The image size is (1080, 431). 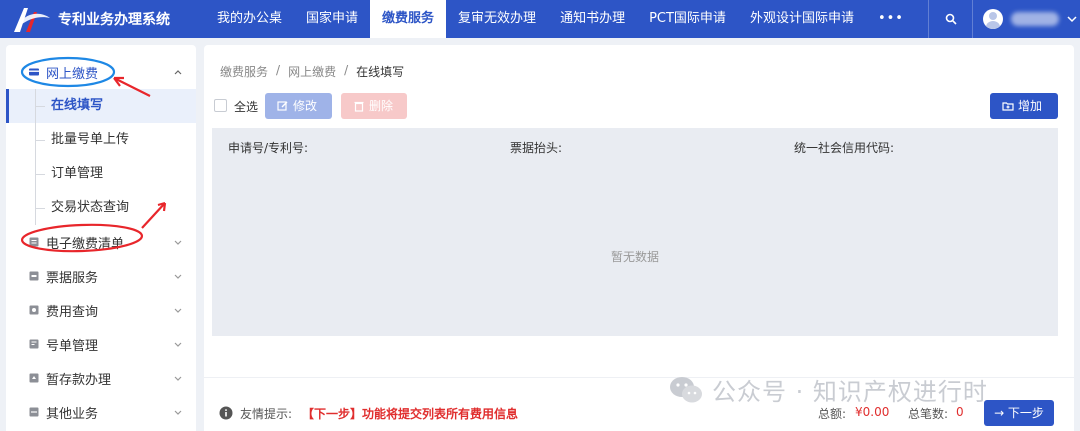 I want to click on sidebar-item-order-management: 订单管理, so click(x=101, y=174).